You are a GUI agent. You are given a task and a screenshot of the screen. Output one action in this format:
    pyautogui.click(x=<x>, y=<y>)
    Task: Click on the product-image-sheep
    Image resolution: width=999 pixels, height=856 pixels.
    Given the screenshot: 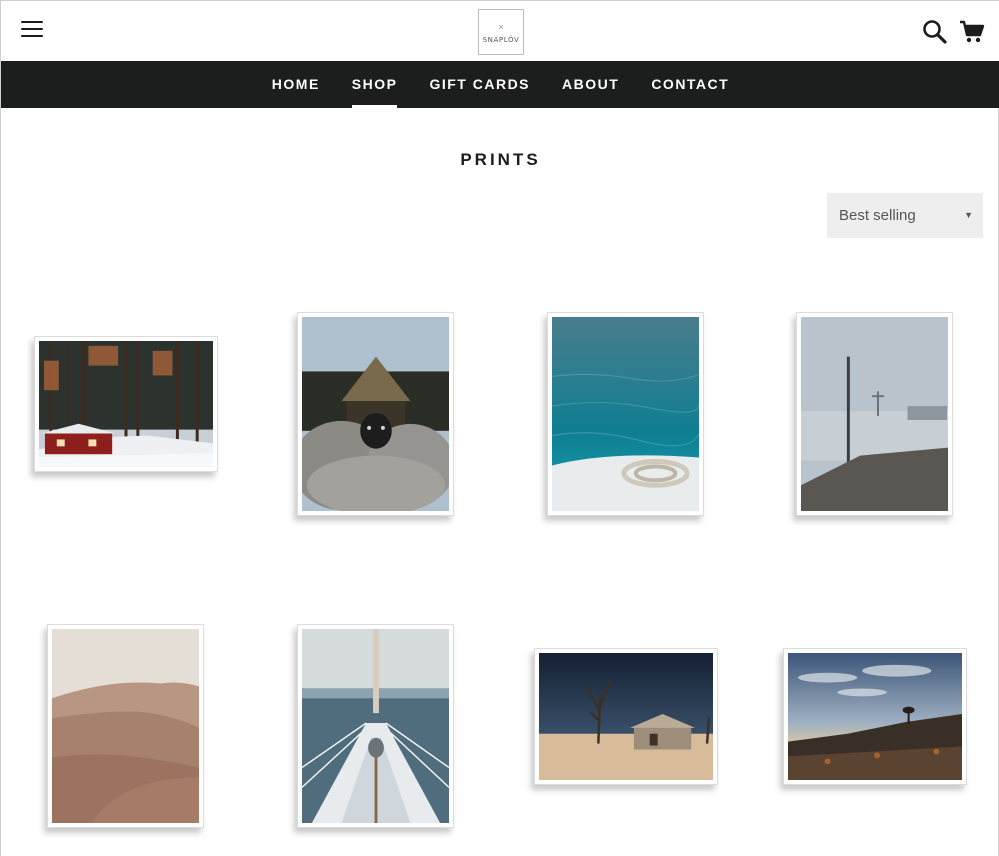 What is the action you would take?
    pyautogui.click(x=375, y=414)
    